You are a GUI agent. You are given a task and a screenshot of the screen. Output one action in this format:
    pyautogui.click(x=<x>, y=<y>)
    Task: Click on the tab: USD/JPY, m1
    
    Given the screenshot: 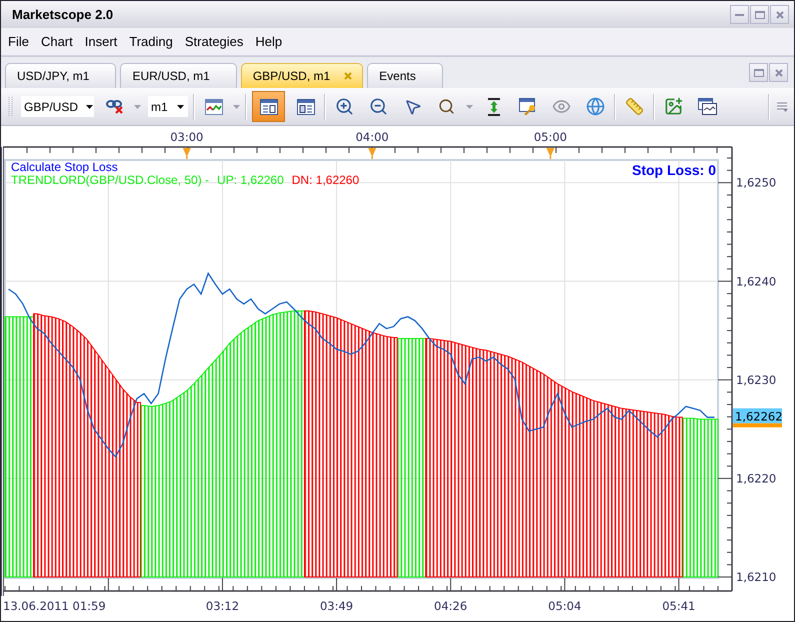 What is the action you would take?
    pyautogui.click(x=60, y=75)
    